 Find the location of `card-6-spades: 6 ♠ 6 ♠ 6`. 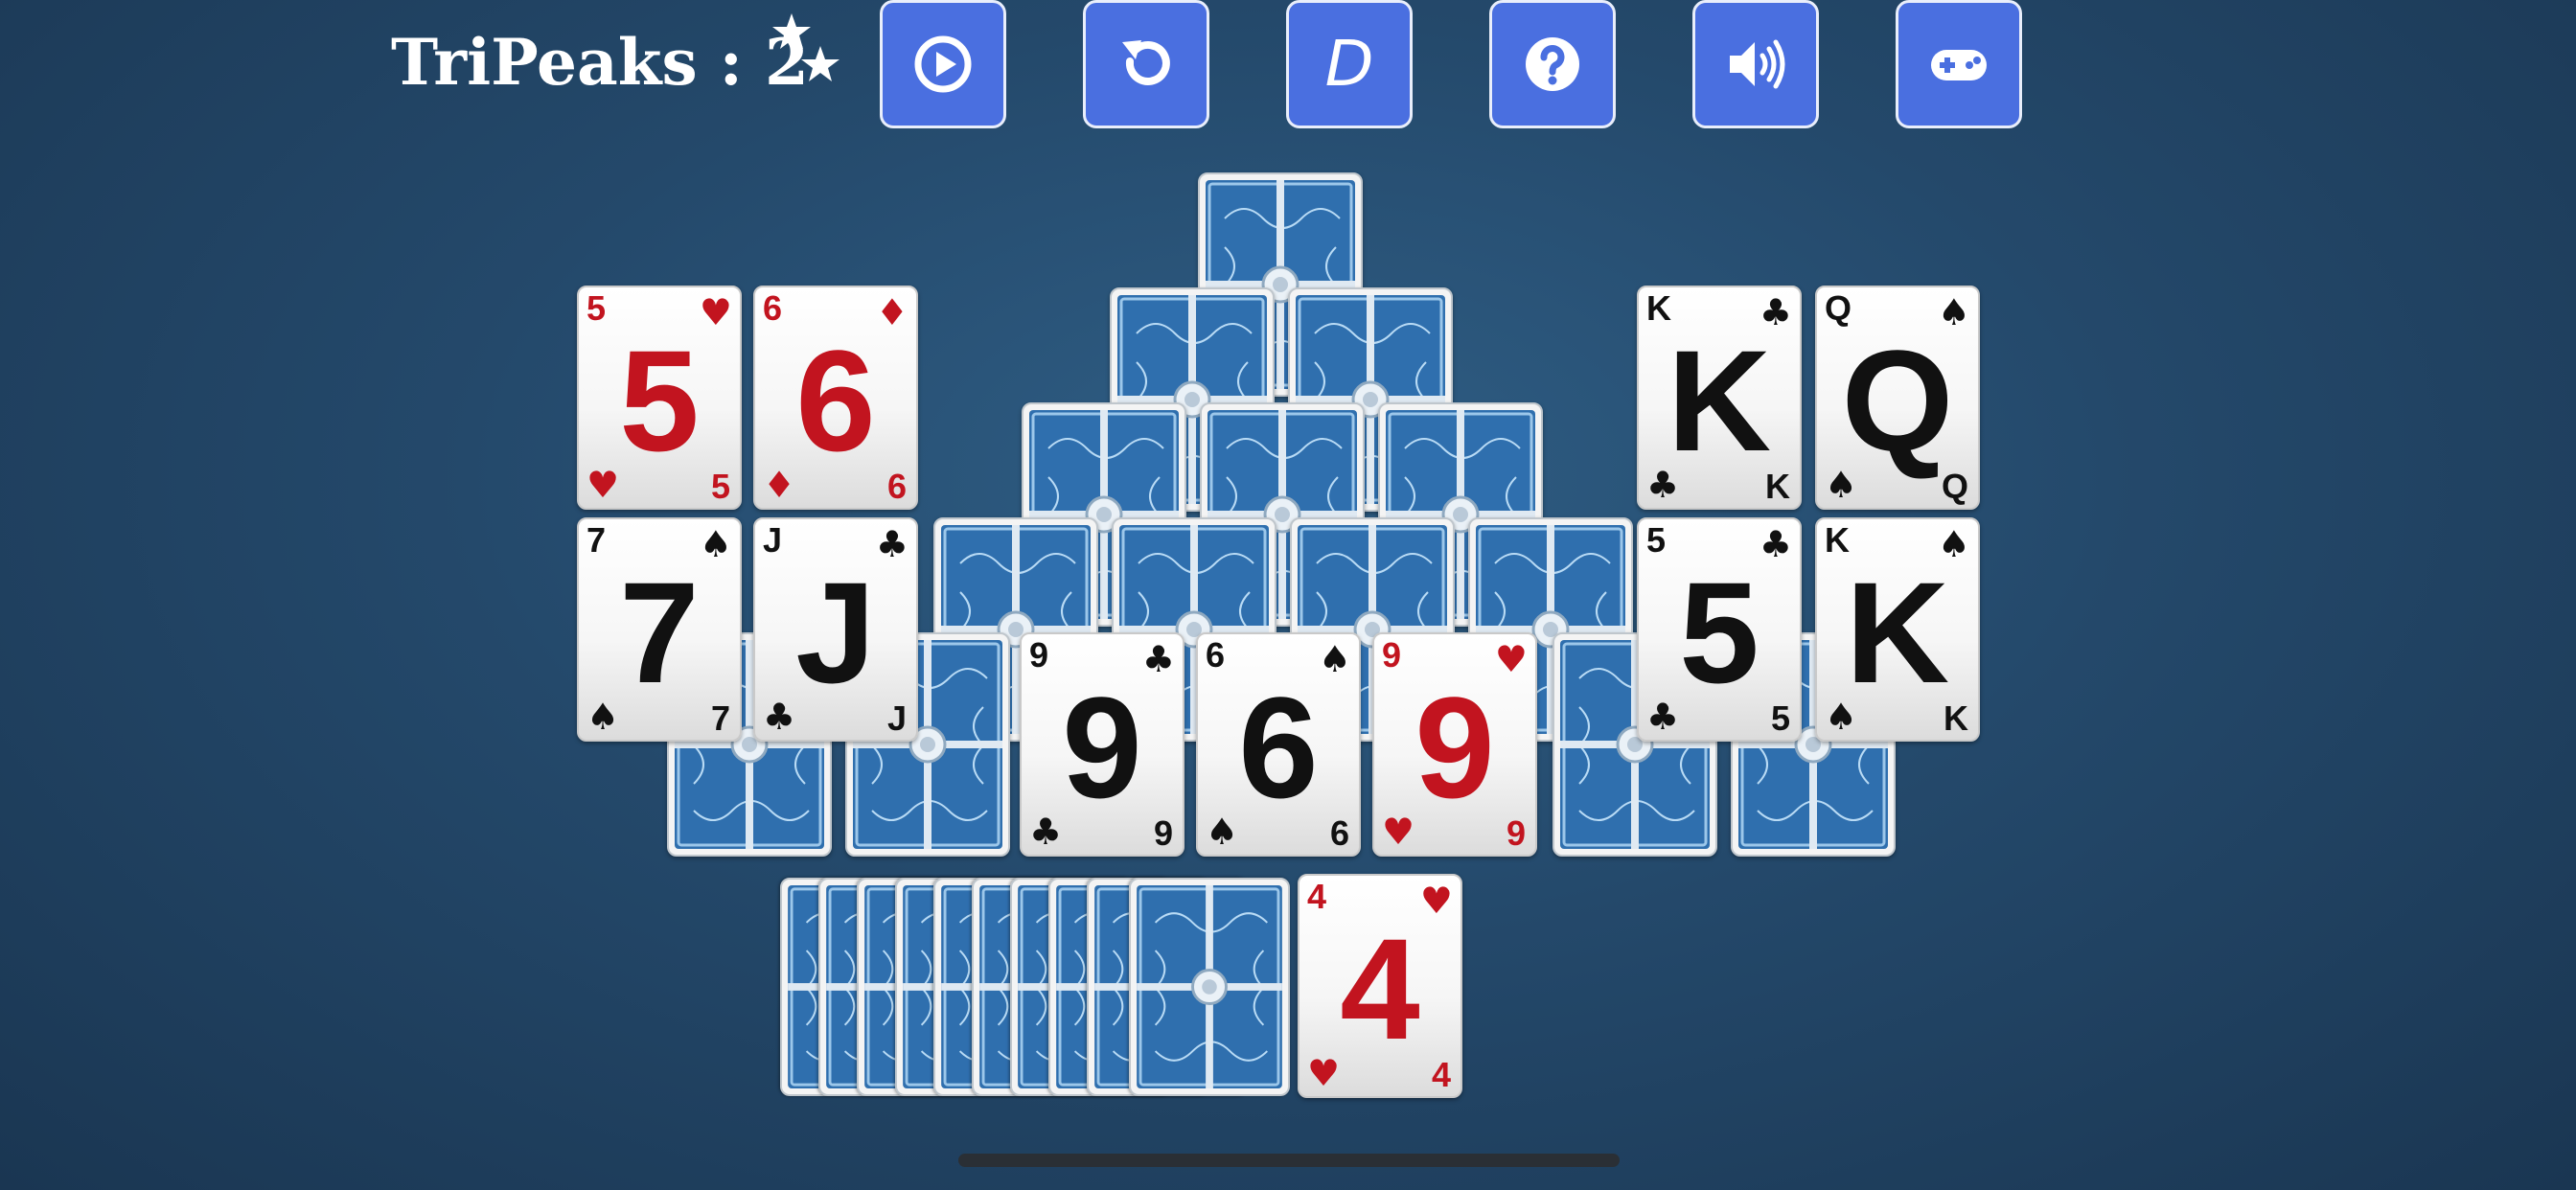

card-6-spades: 6 ♠ 6 ♠ 6 is located at coordinates (1278, 745).